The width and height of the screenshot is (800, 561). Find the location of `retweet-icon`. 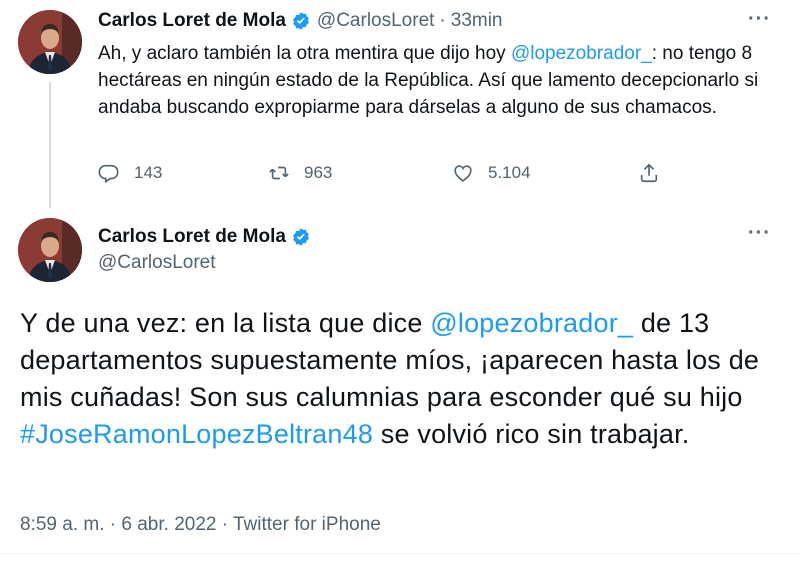

retweet-icon is located at coordinates (279, 173).